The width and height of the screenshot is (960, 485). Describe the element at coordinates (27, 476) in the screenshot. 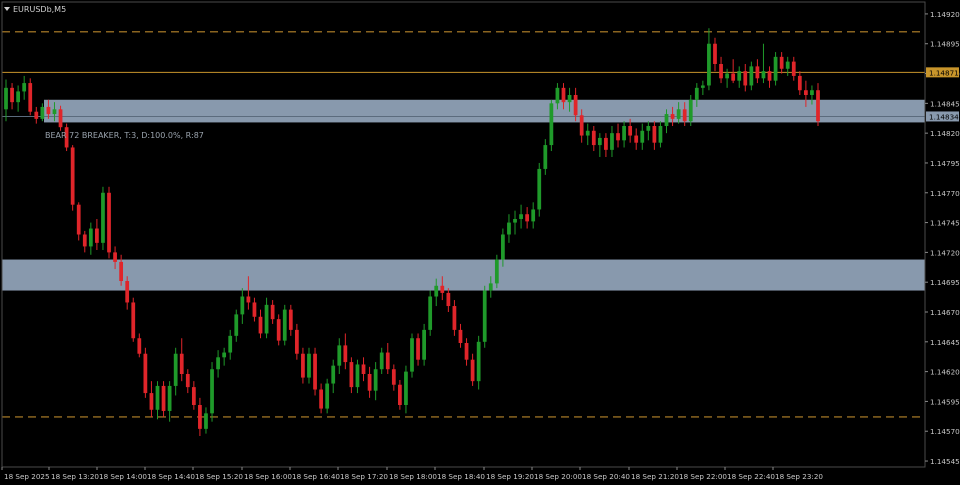

I see `x-tick-label: 18 Sep 2025` at that location.